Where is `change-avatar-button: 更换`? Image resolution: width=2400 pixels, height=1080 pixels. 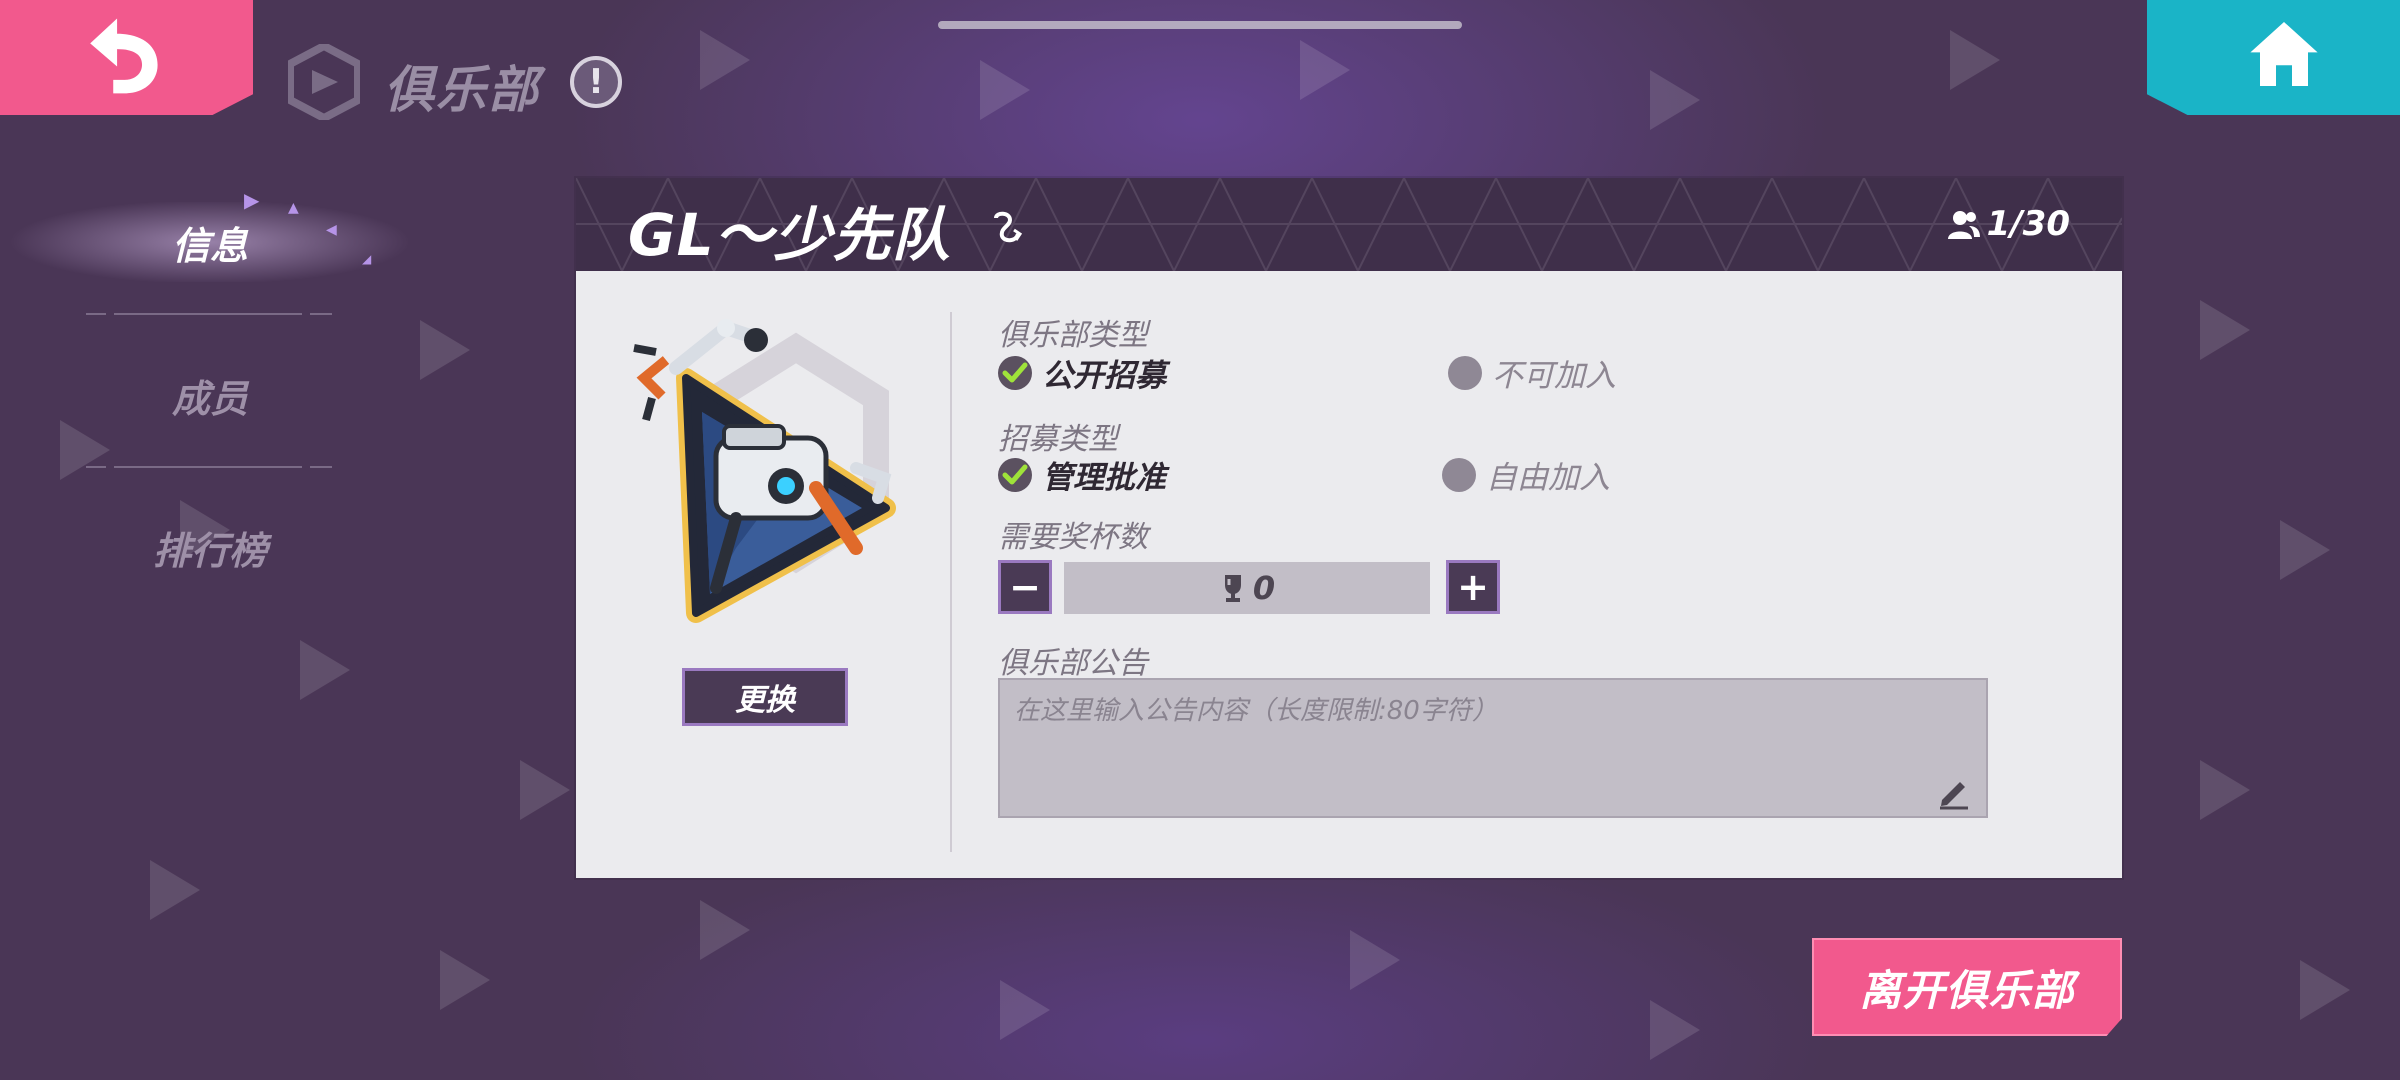
change-avatar-button: 更换 is located at coordinates (765, 697).